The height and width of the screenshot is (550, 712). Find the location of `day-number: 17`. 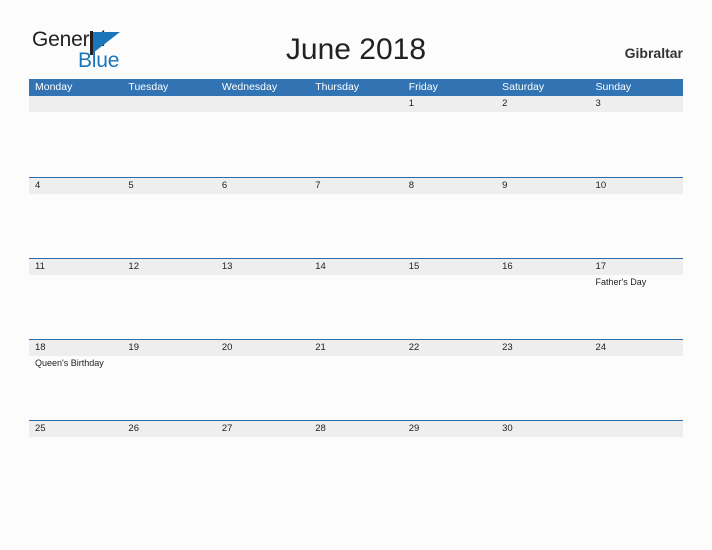

day-number: 17 is located at coordinates (601, 266).